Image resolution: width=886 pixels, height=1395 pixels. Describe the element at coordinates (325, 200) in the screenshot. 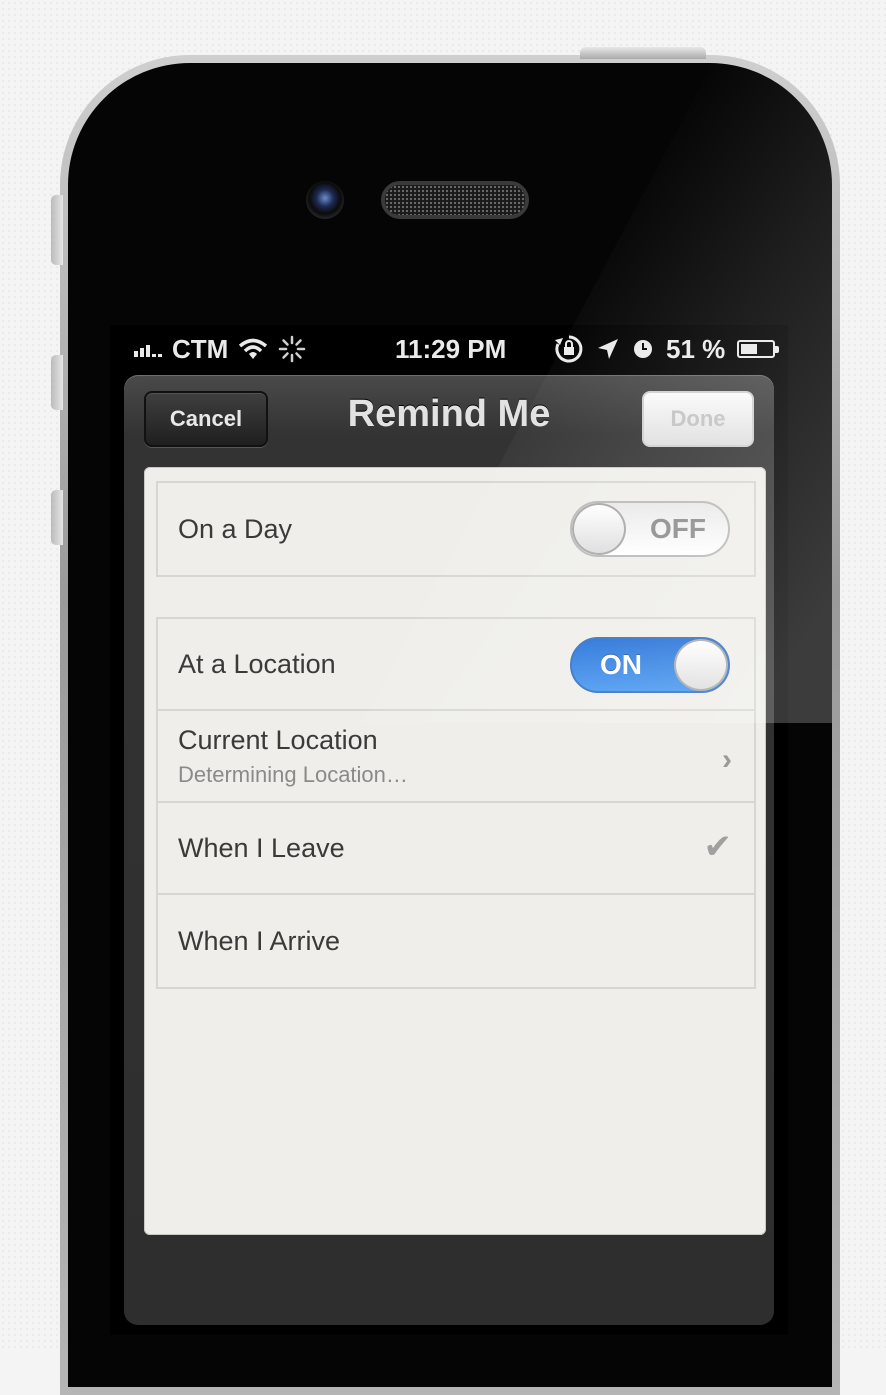

I see `front-camera-icon` at that location.